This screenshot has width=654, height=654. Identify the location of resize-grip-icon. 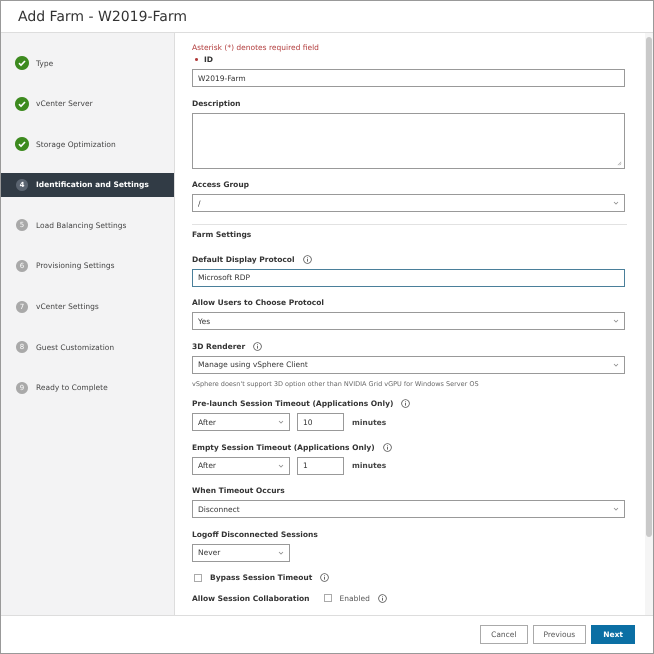
(619, 163).